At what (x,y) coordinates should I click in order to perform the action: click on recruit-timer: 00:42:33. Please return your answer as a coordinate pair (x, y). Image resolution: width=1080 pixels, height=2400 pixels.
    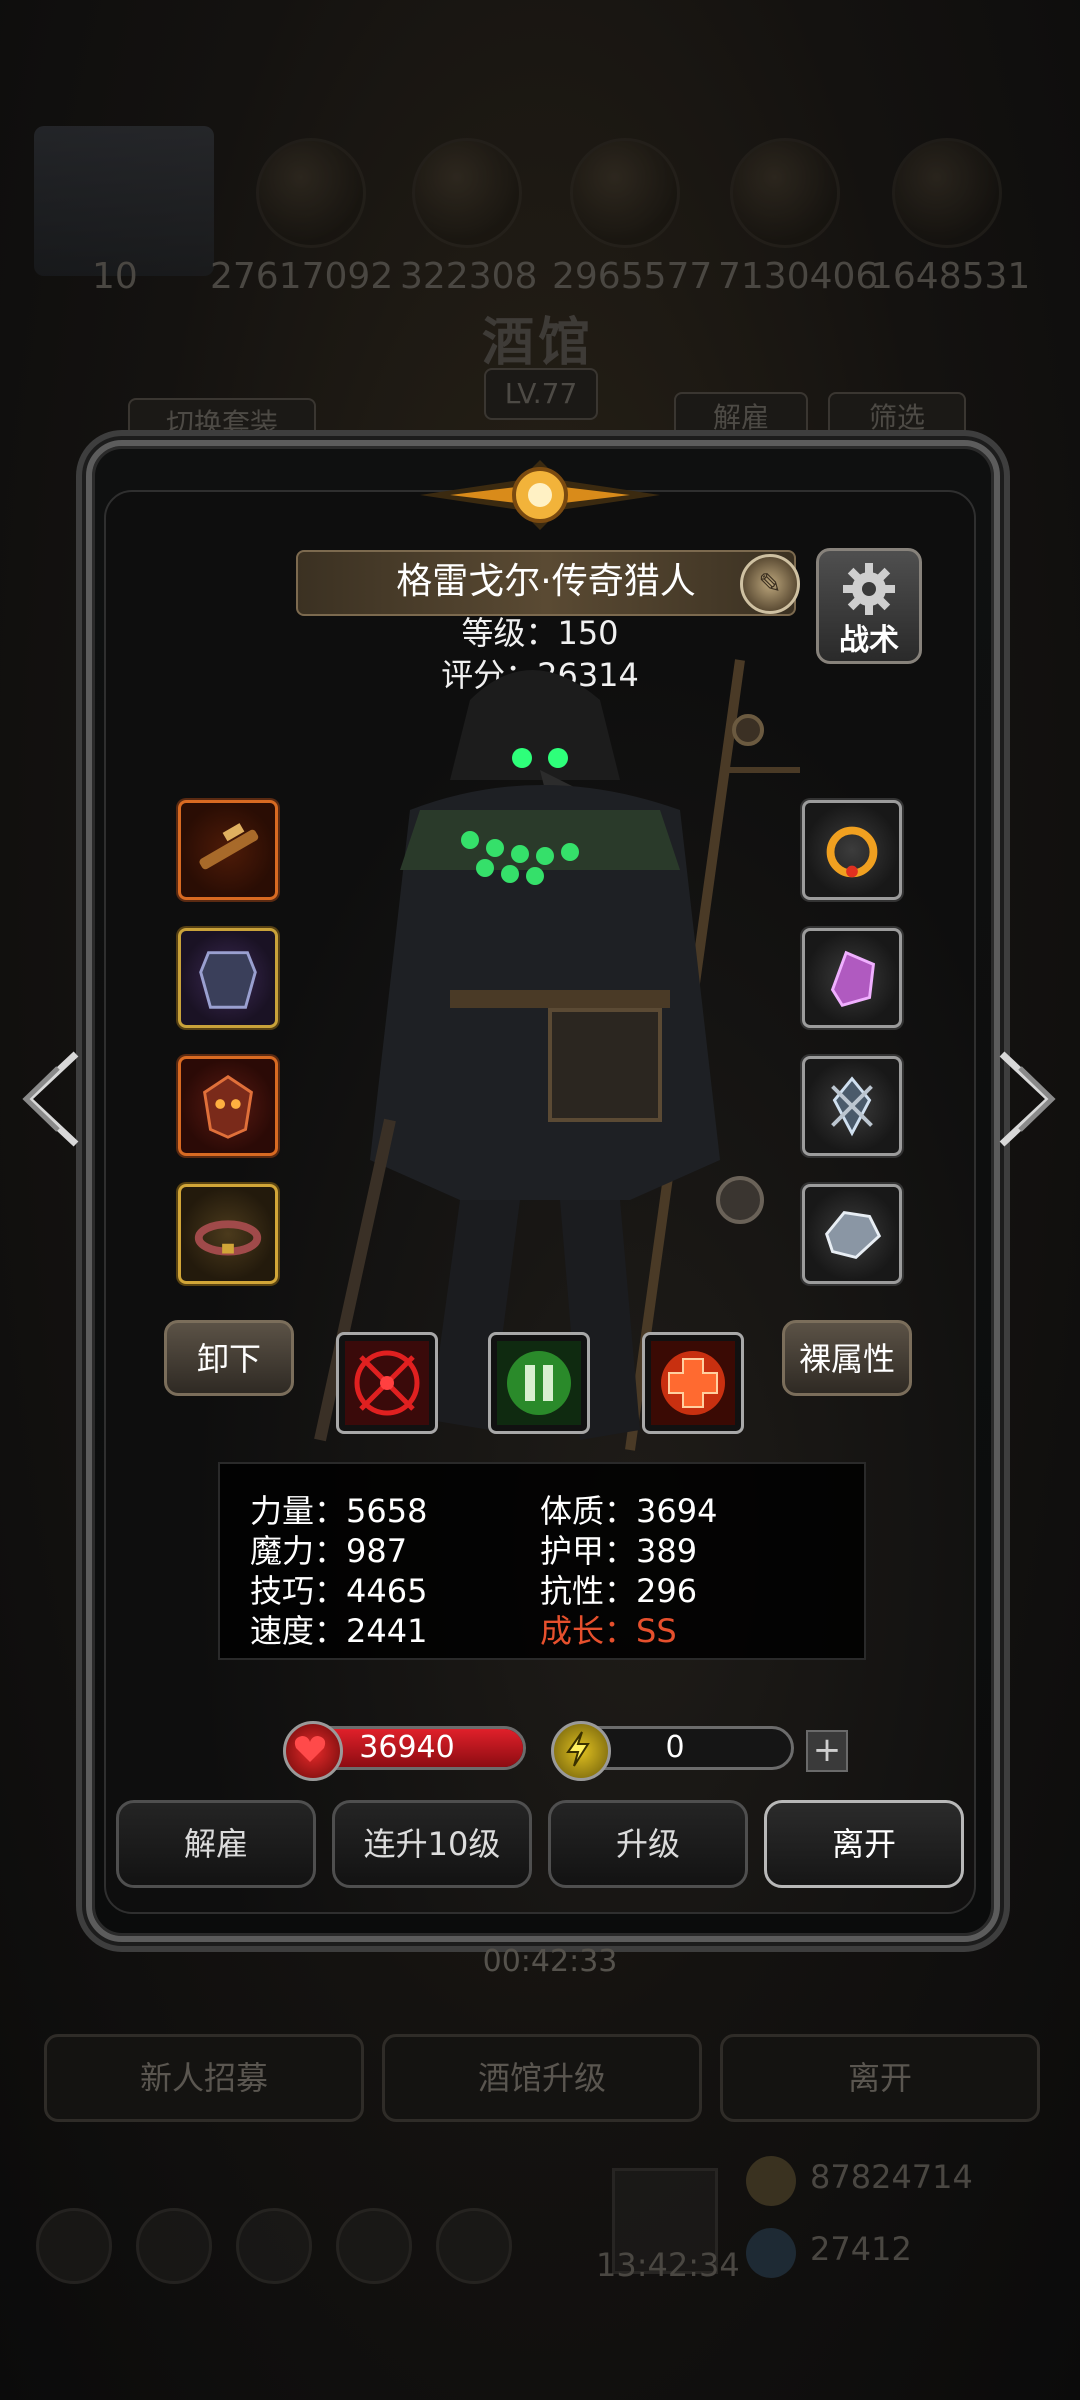
    Looking at the image, I should click on (550, 1961).